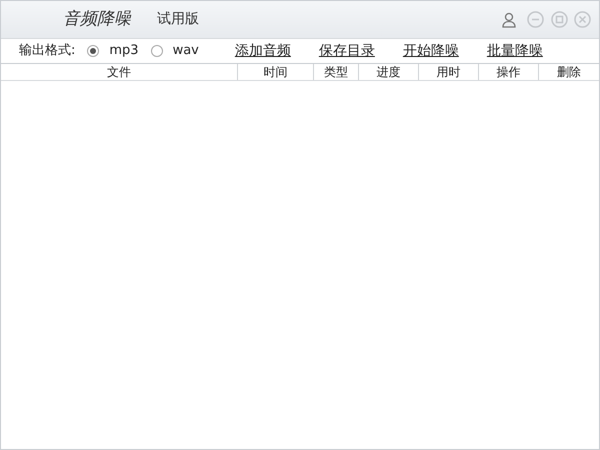  I want to click on user-icon, so click(509, 20).